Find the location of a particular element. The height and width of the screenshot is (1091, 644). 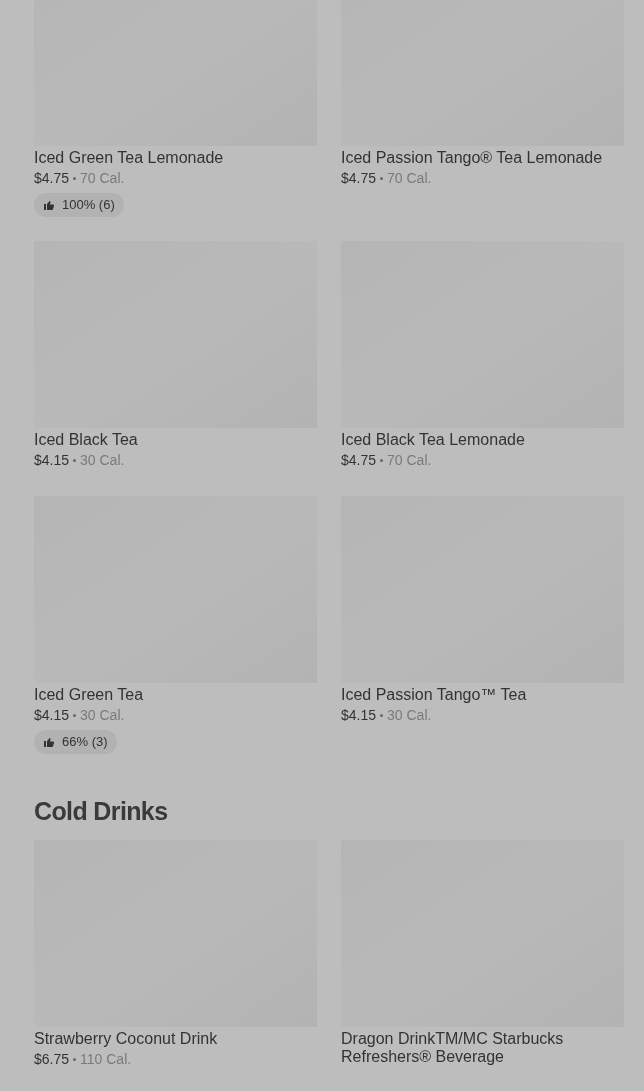

item-name: Iced Black Tea is located at coordinates (175, 440).